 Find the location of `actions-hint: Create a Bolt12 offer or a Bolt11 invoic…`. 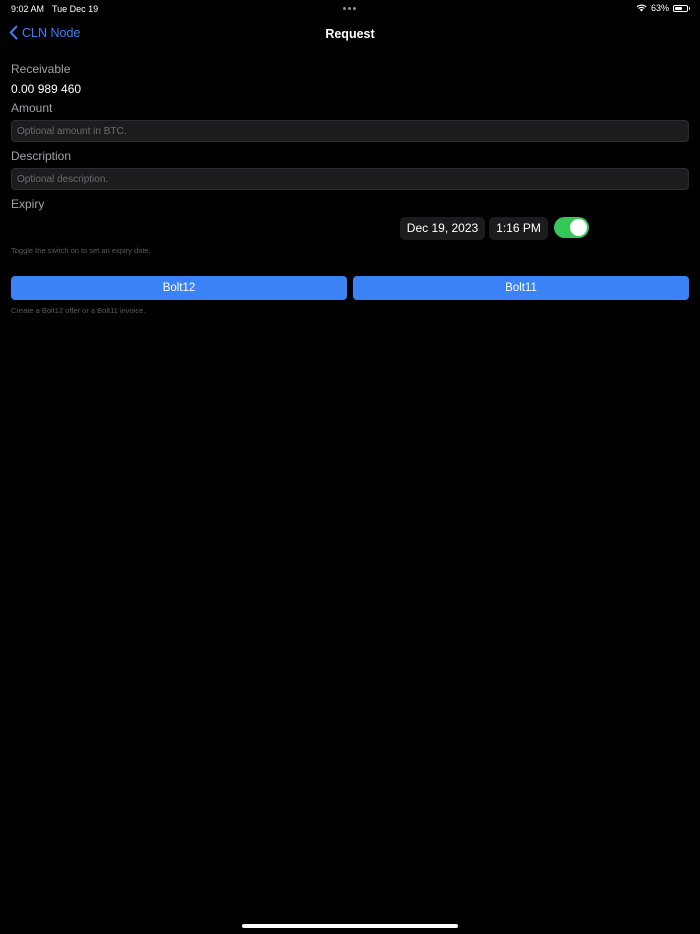

actions-hint: Create a Bolt12 offer or a Bolt11 invoic… is located at coordinates (78, 310).